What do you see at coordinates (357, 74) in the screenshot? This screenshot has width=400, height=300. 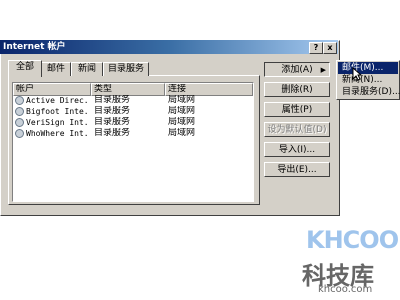 I see `mouse-pointer-icon` at bounding box center [357, 74].